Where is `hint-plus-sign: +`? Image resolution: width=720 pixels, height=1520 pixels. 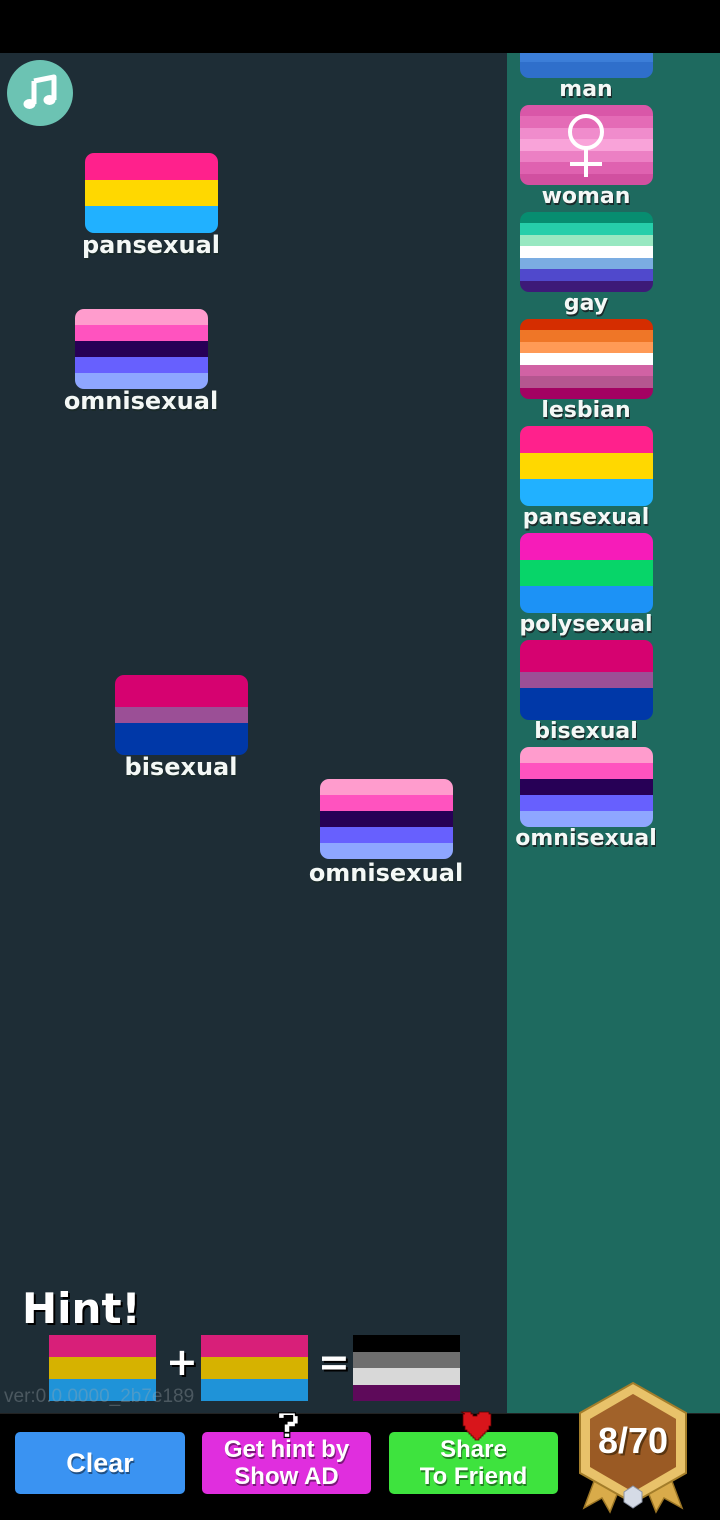 hint-plus-sign: + is located at coordinates (182, 1362).